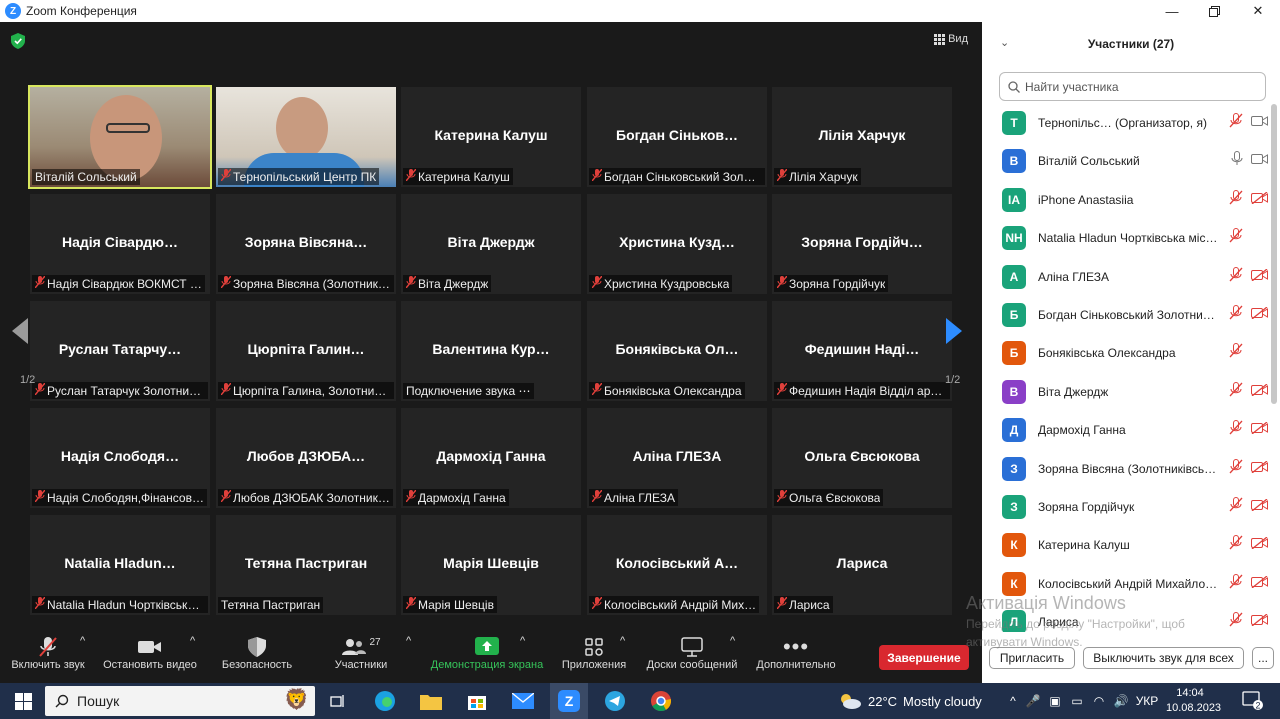 This screenshot has width=1280, height=719. I want to click on participants-button: 27 Участники, so click(361, 653).